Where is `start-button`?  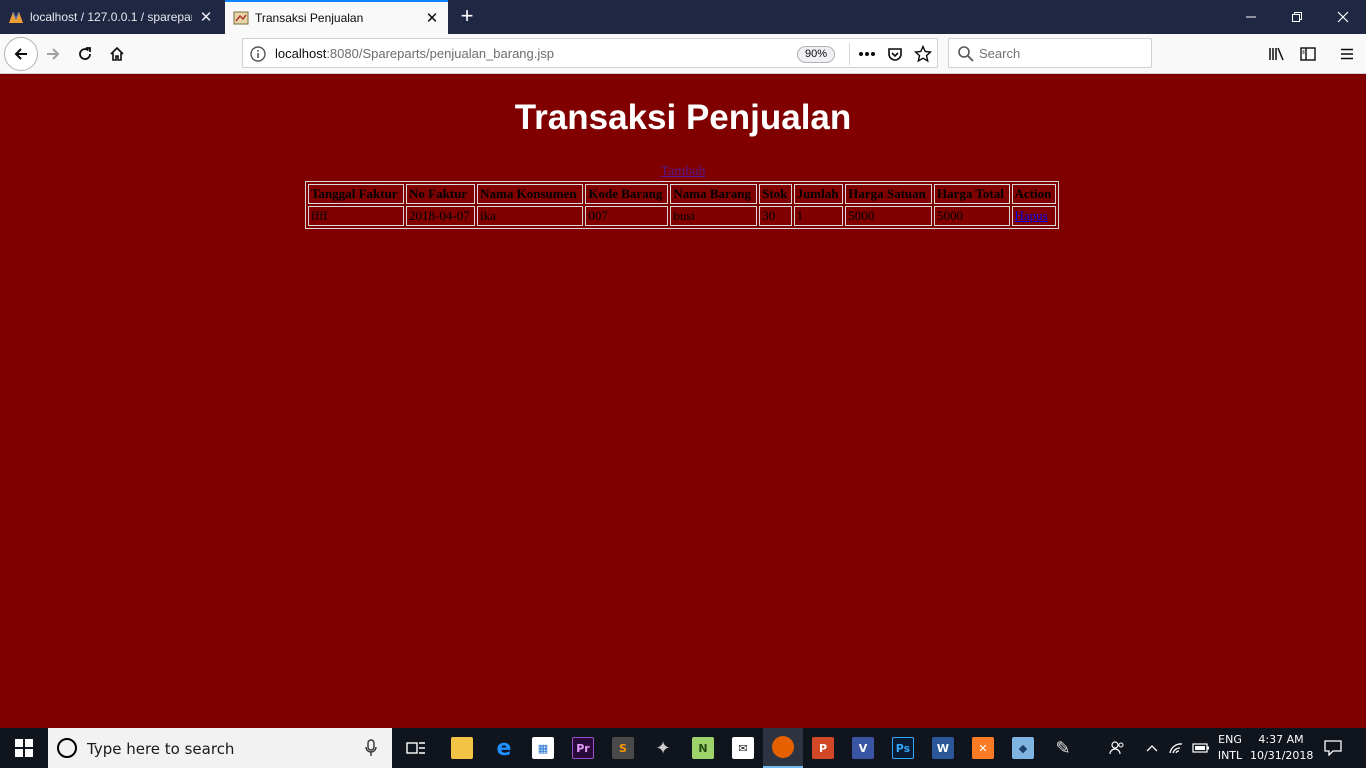
start-button is located at coordinates (24, 748).